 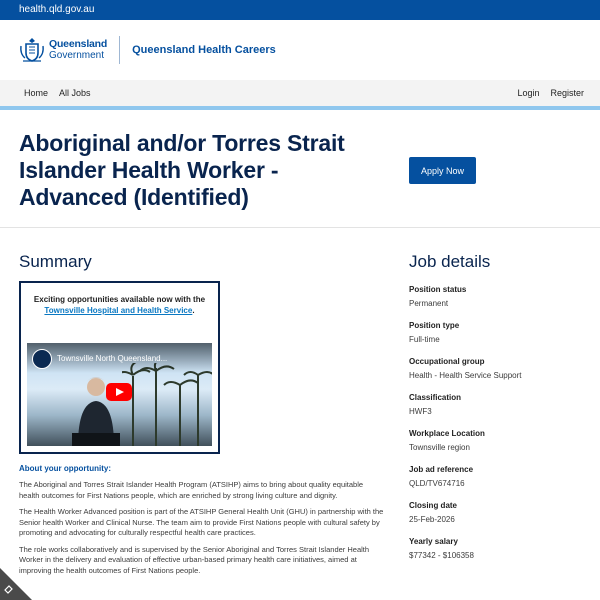 What do you see at coordinates (193, 310) in the screenshot?
I see `video-caption-suffix: .` at bounding box center [193, 310].